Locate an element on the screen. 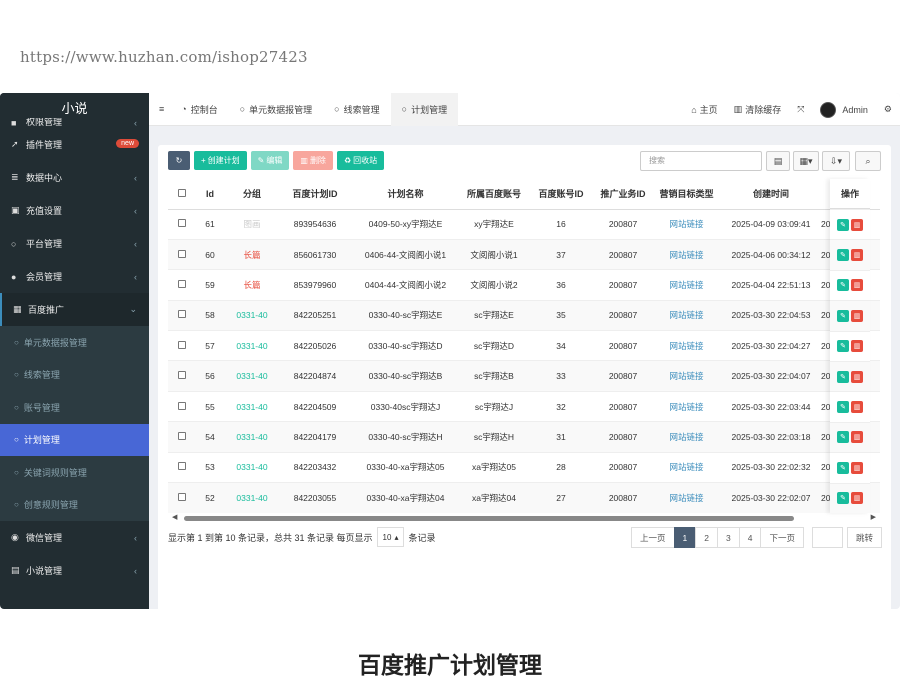 Image resolution: width=900 pixels, height=680 pixels. sidebar-subitem: ○ 单元数据报管理 is located at coordinates (74, 342).